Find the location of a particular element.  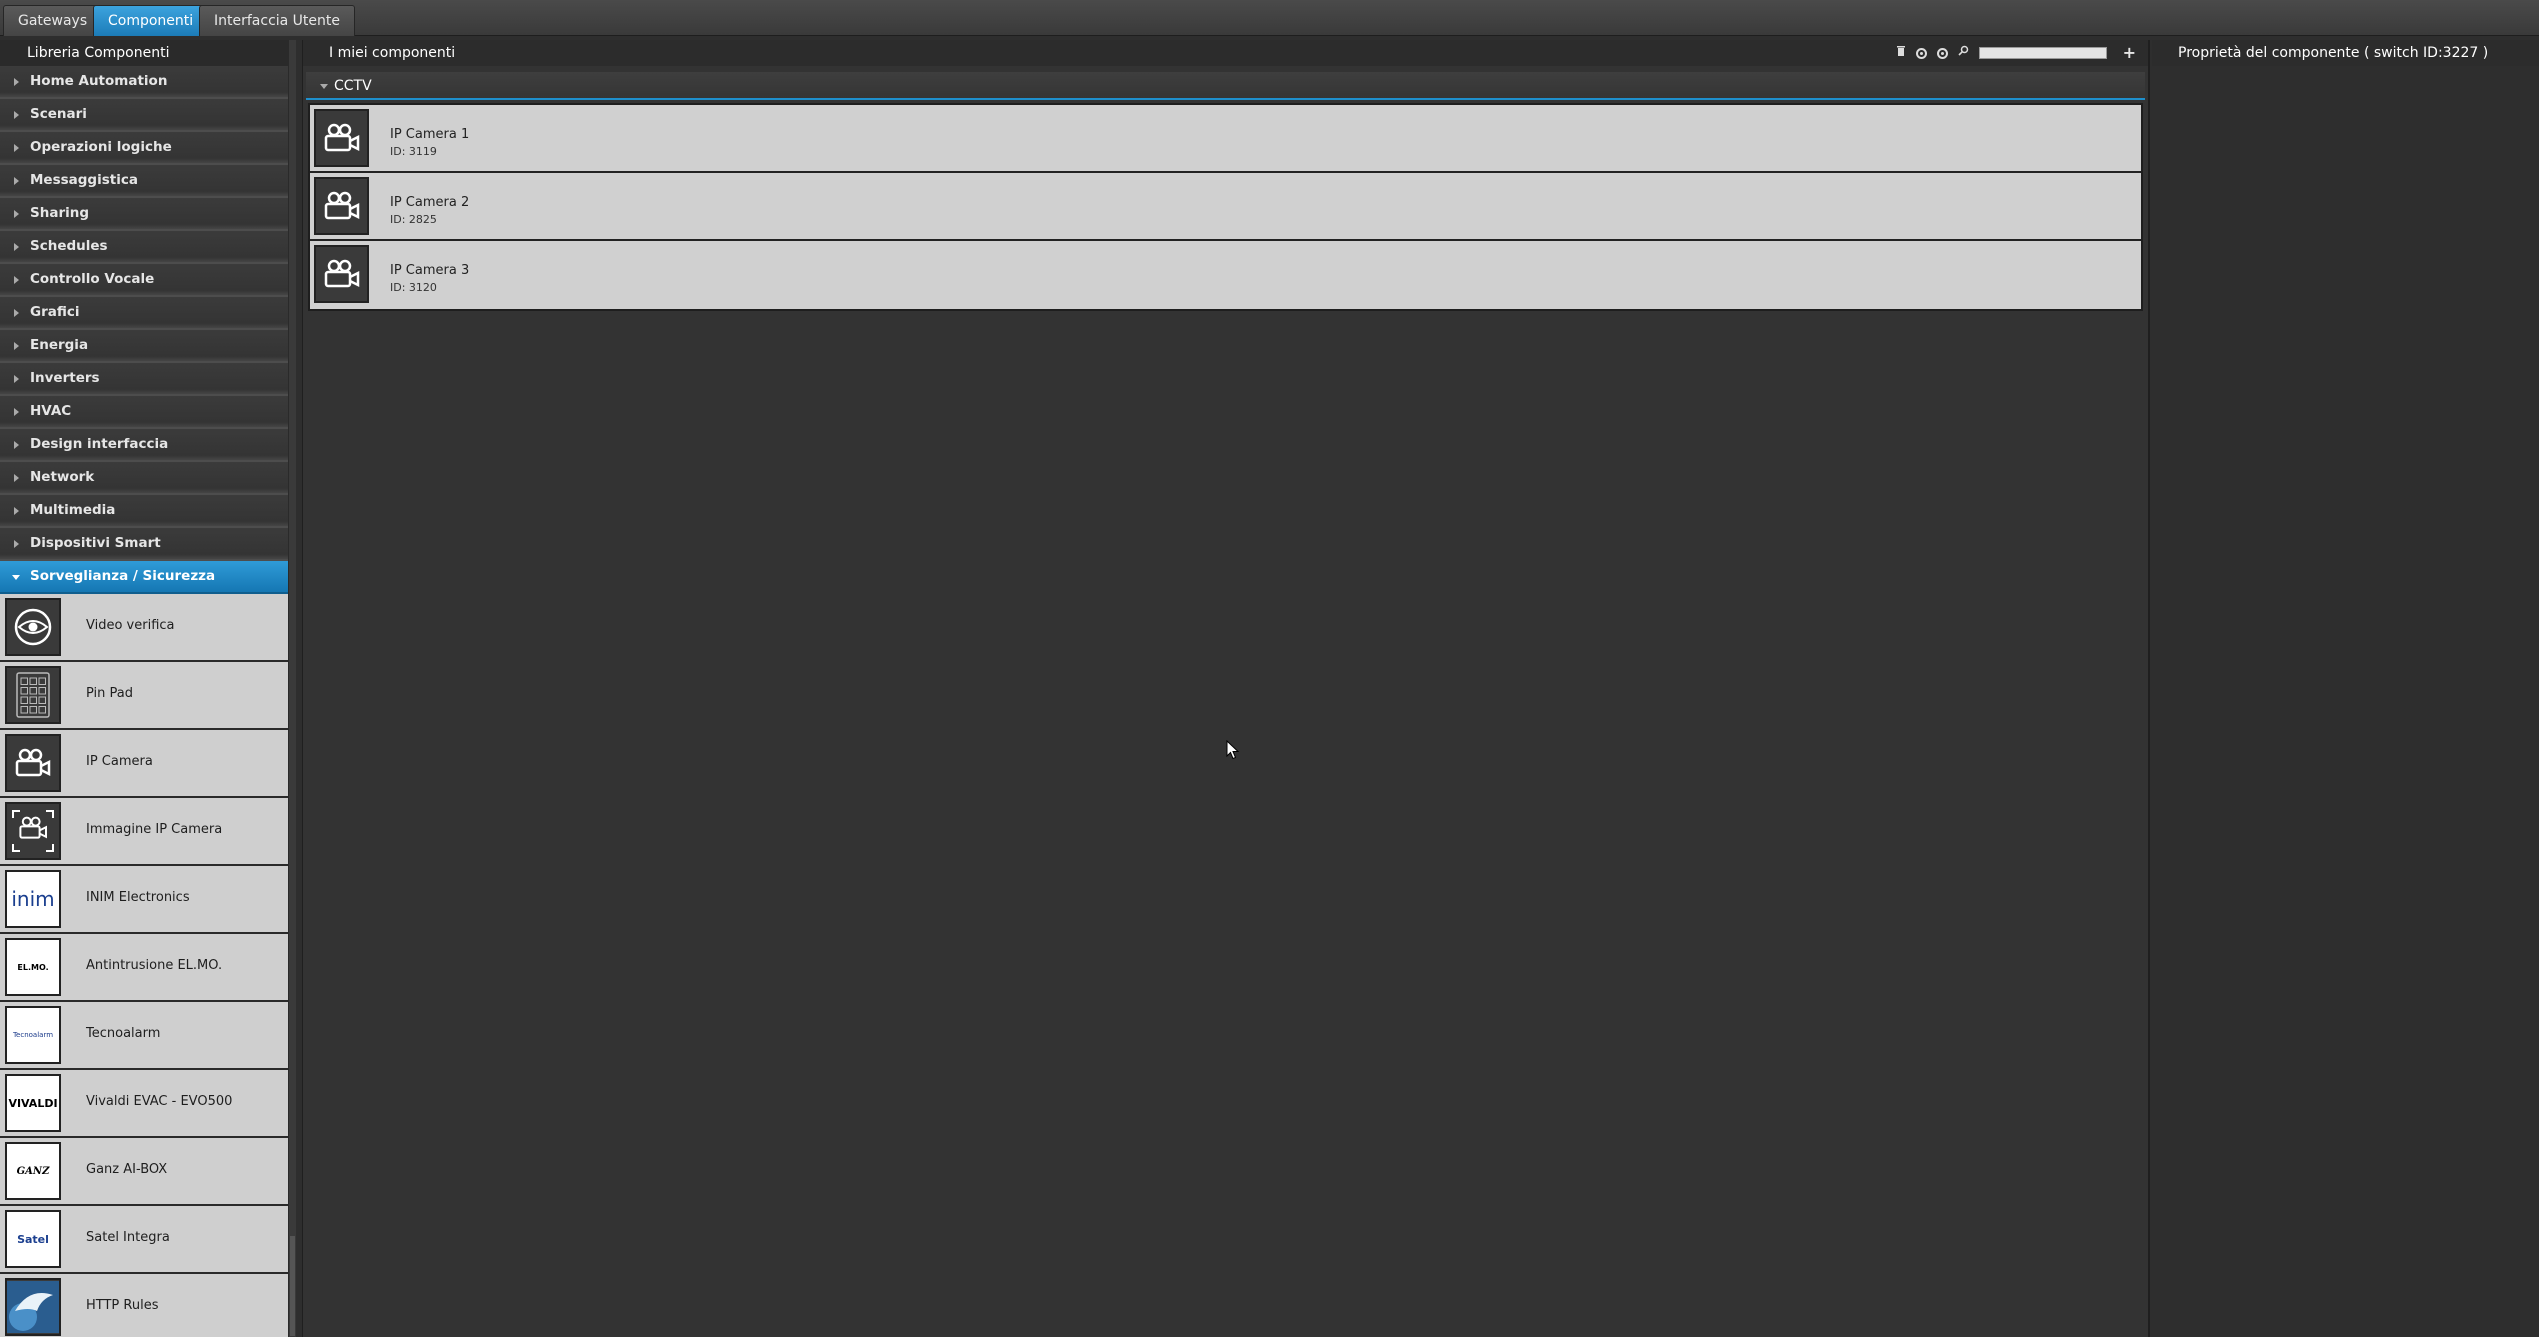

library-scrollbar is located at coordinates (292, 688).